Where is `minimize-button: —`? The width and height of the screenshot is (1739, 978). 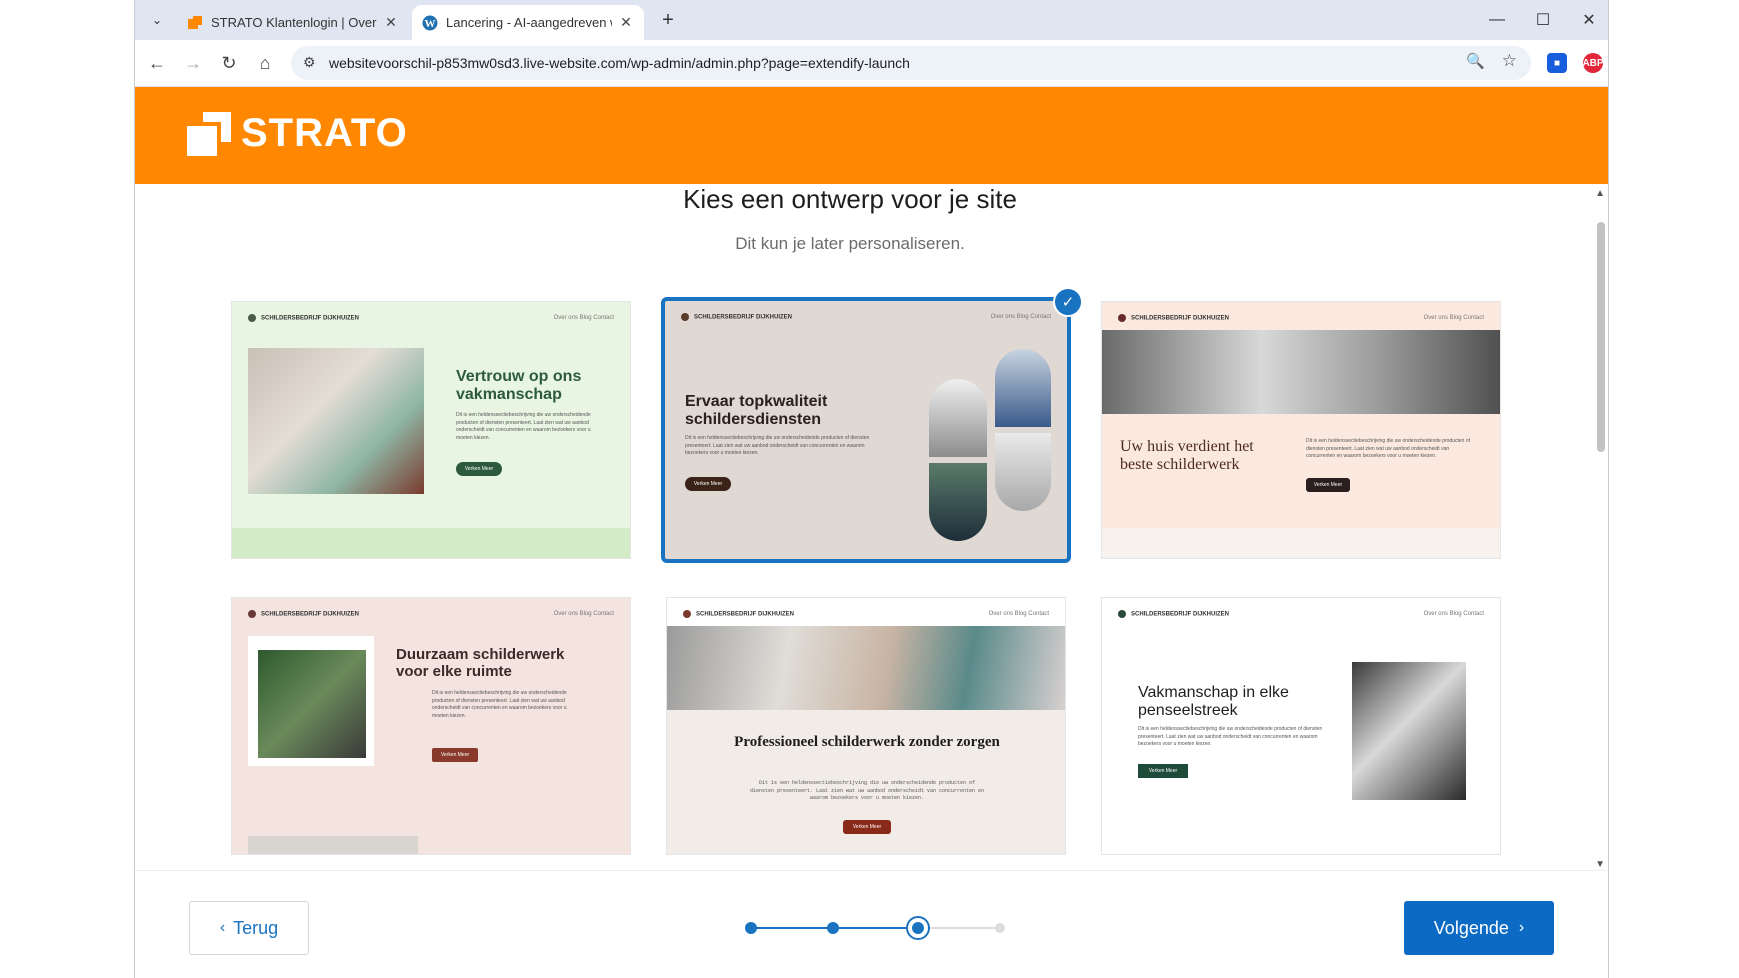
minimize-button: — is located at coordinates (1497, 20).